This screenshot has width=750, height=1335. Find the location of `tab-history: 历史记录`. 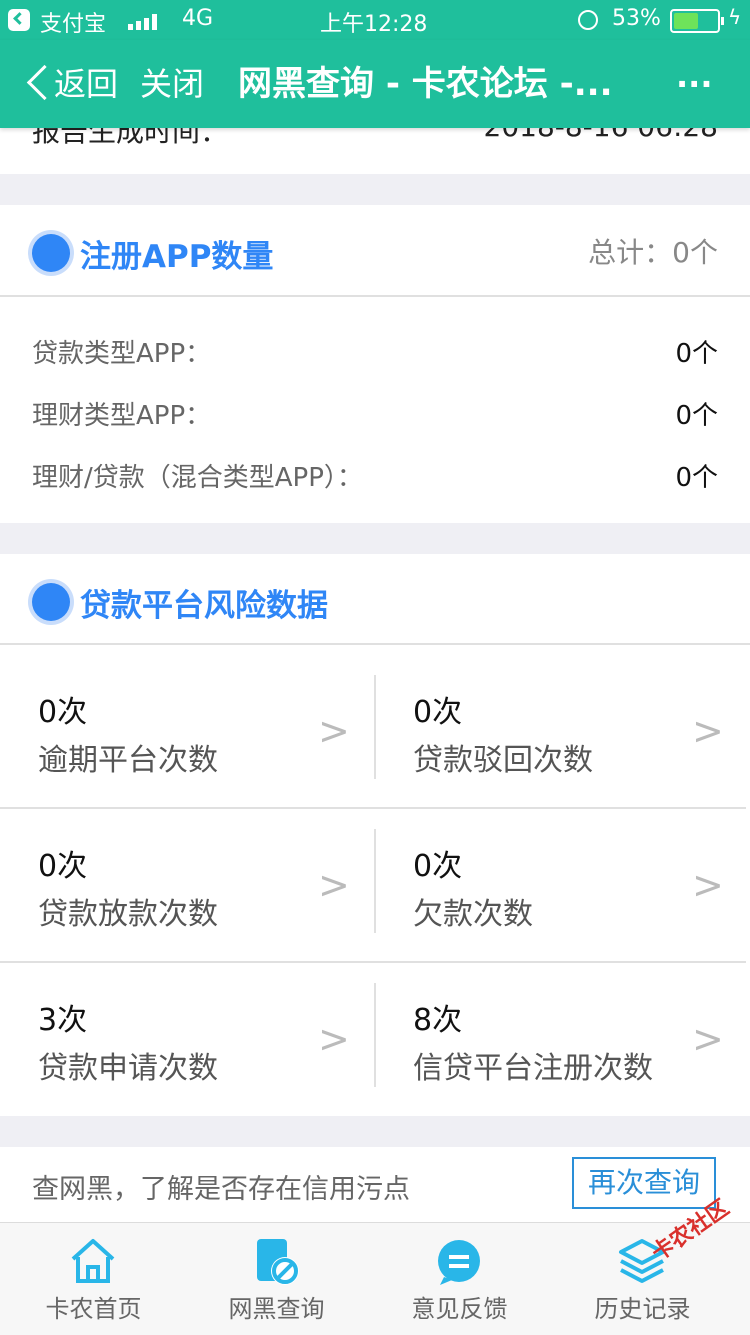

tab-history: 历史记录 is located at coordinates (642, 1279).